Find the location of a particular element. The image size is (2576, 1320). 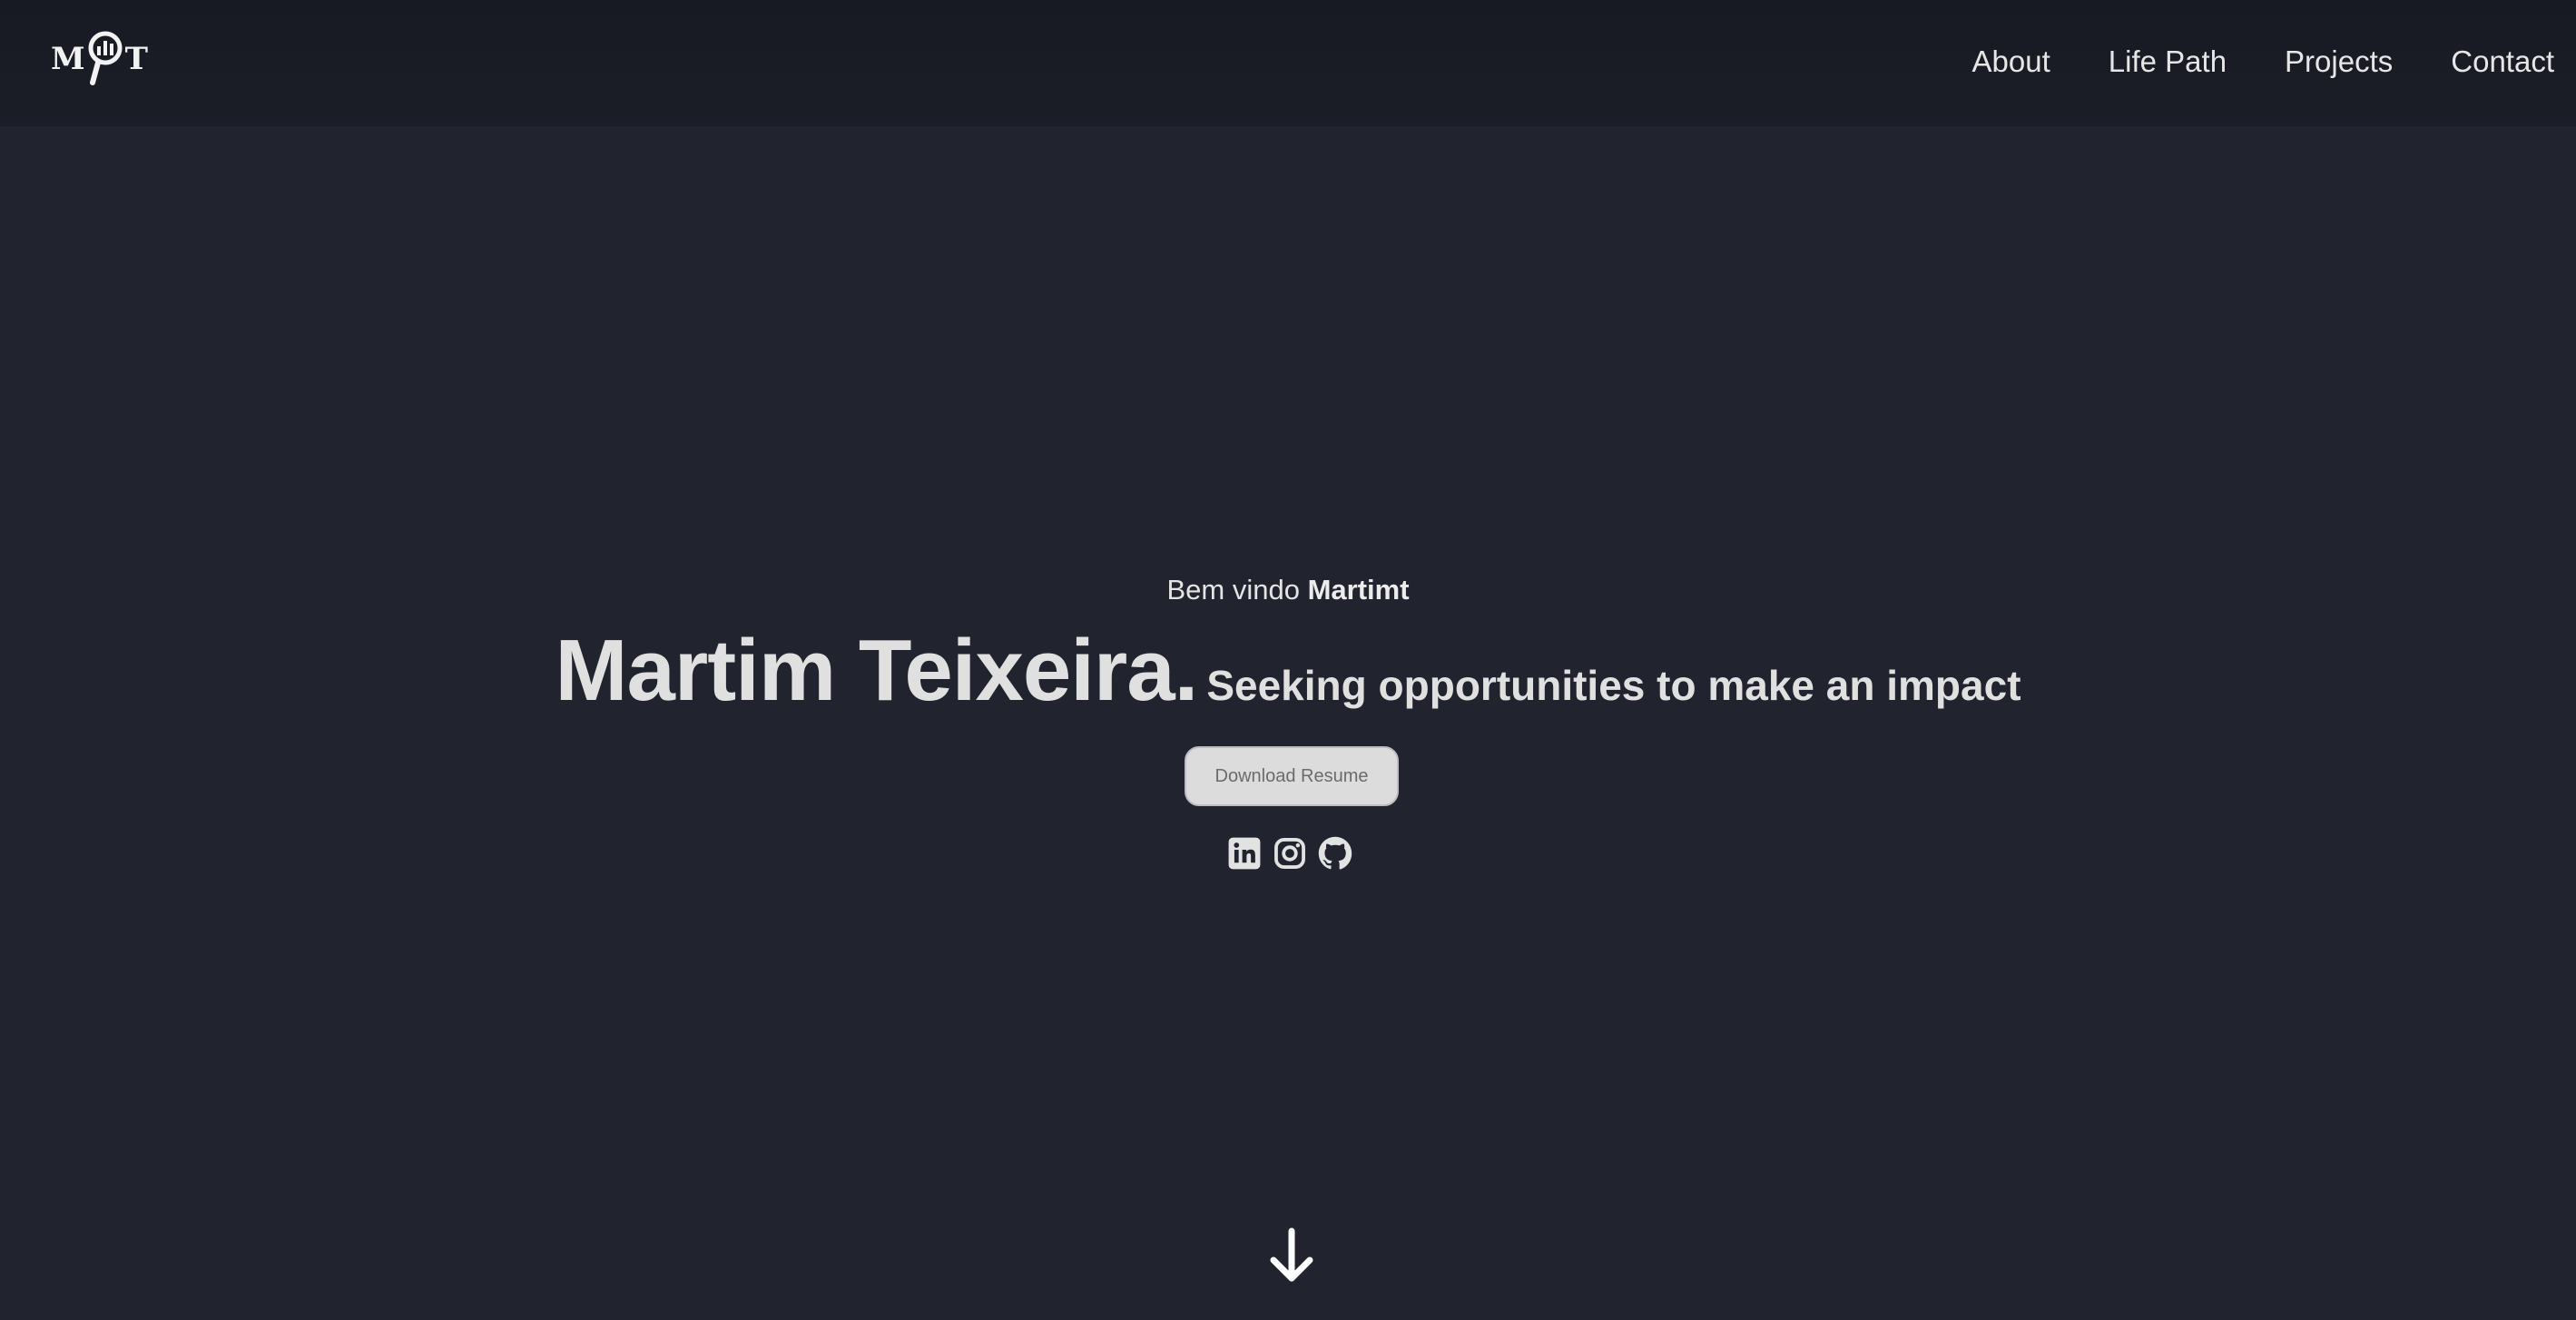

nav-link-about: About is located at coordinates (2011, 62).